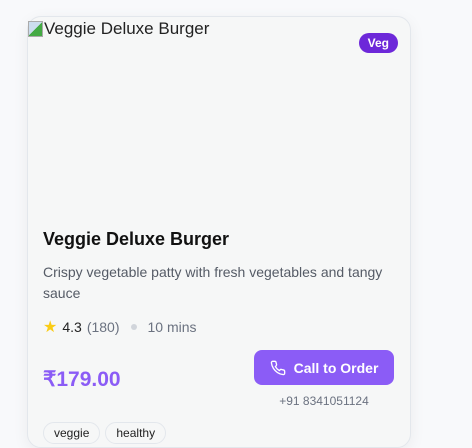  Describe the element at coordinates (133, 327) in the screenshot. I see `separator-dot` at that location.